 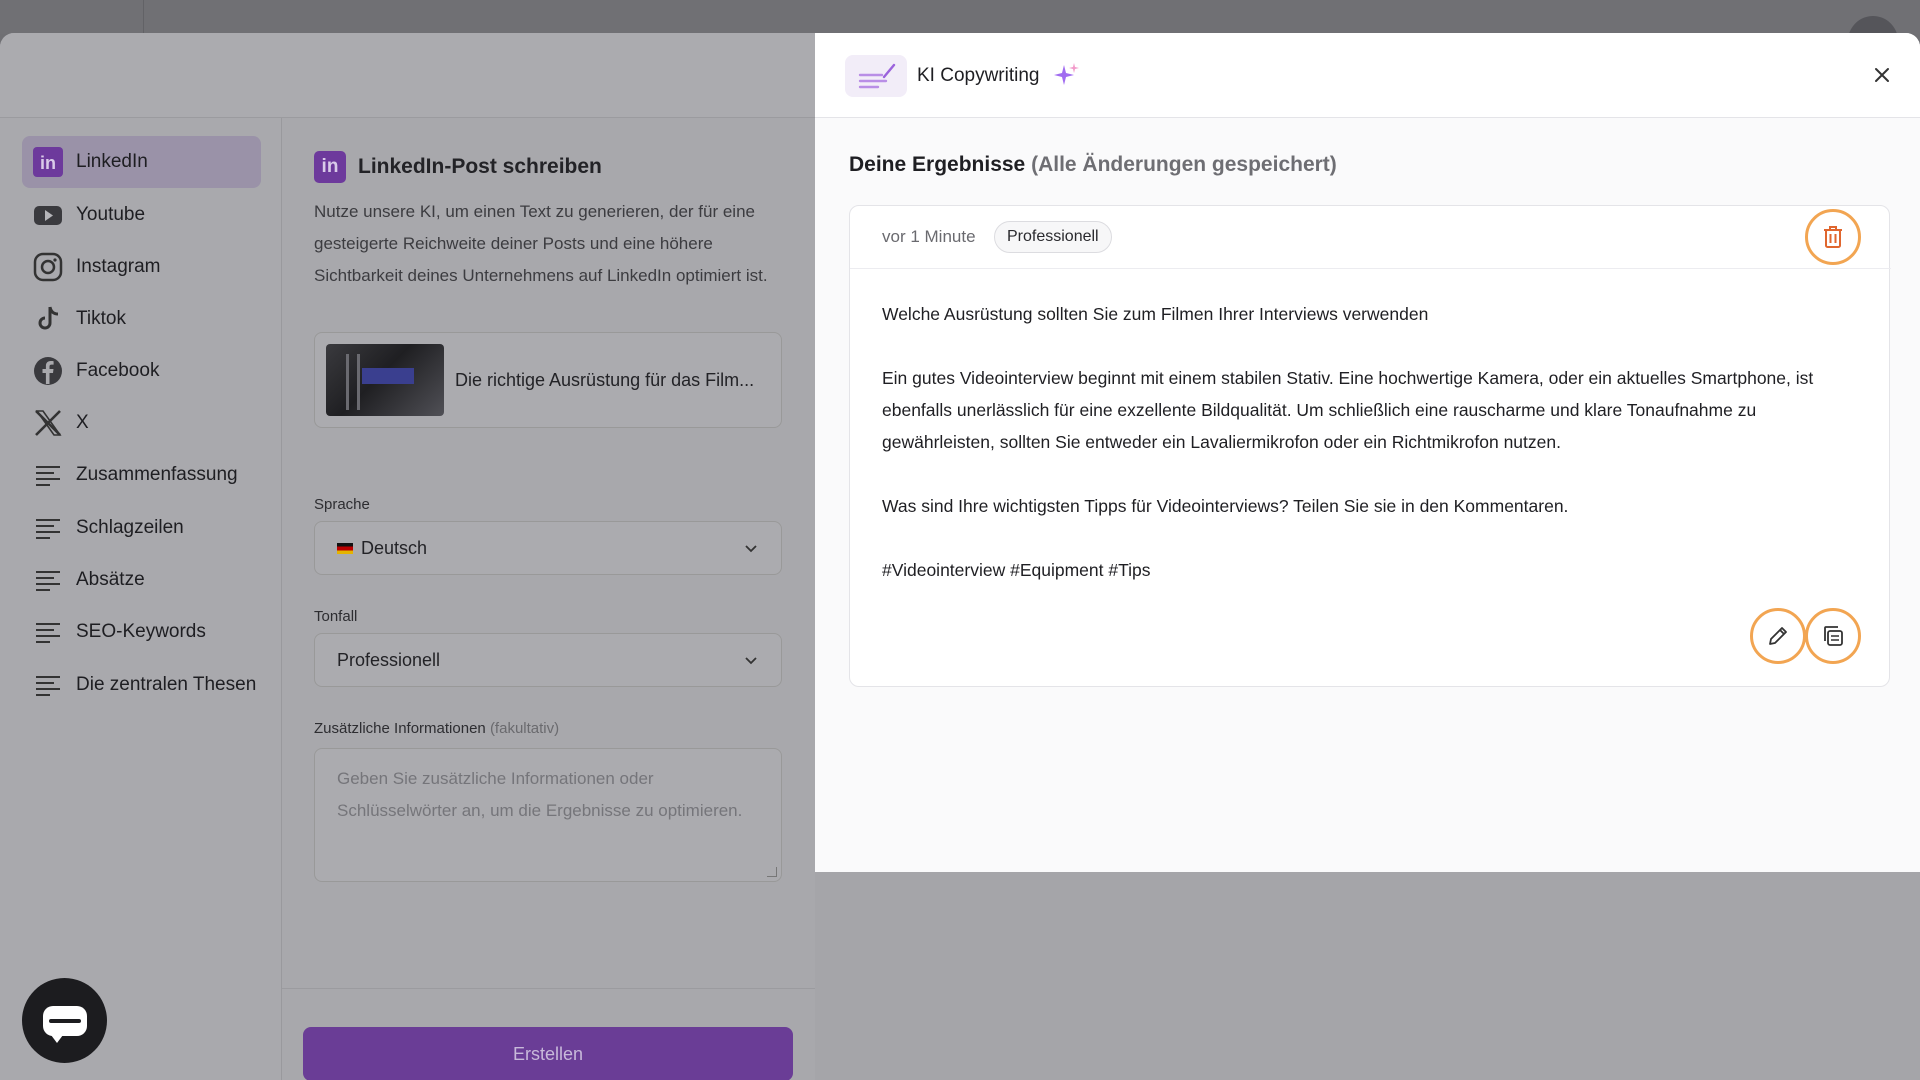 I want to click on form-title-text: LinkedIn-Post schreiben, so click(x=480, y=166).